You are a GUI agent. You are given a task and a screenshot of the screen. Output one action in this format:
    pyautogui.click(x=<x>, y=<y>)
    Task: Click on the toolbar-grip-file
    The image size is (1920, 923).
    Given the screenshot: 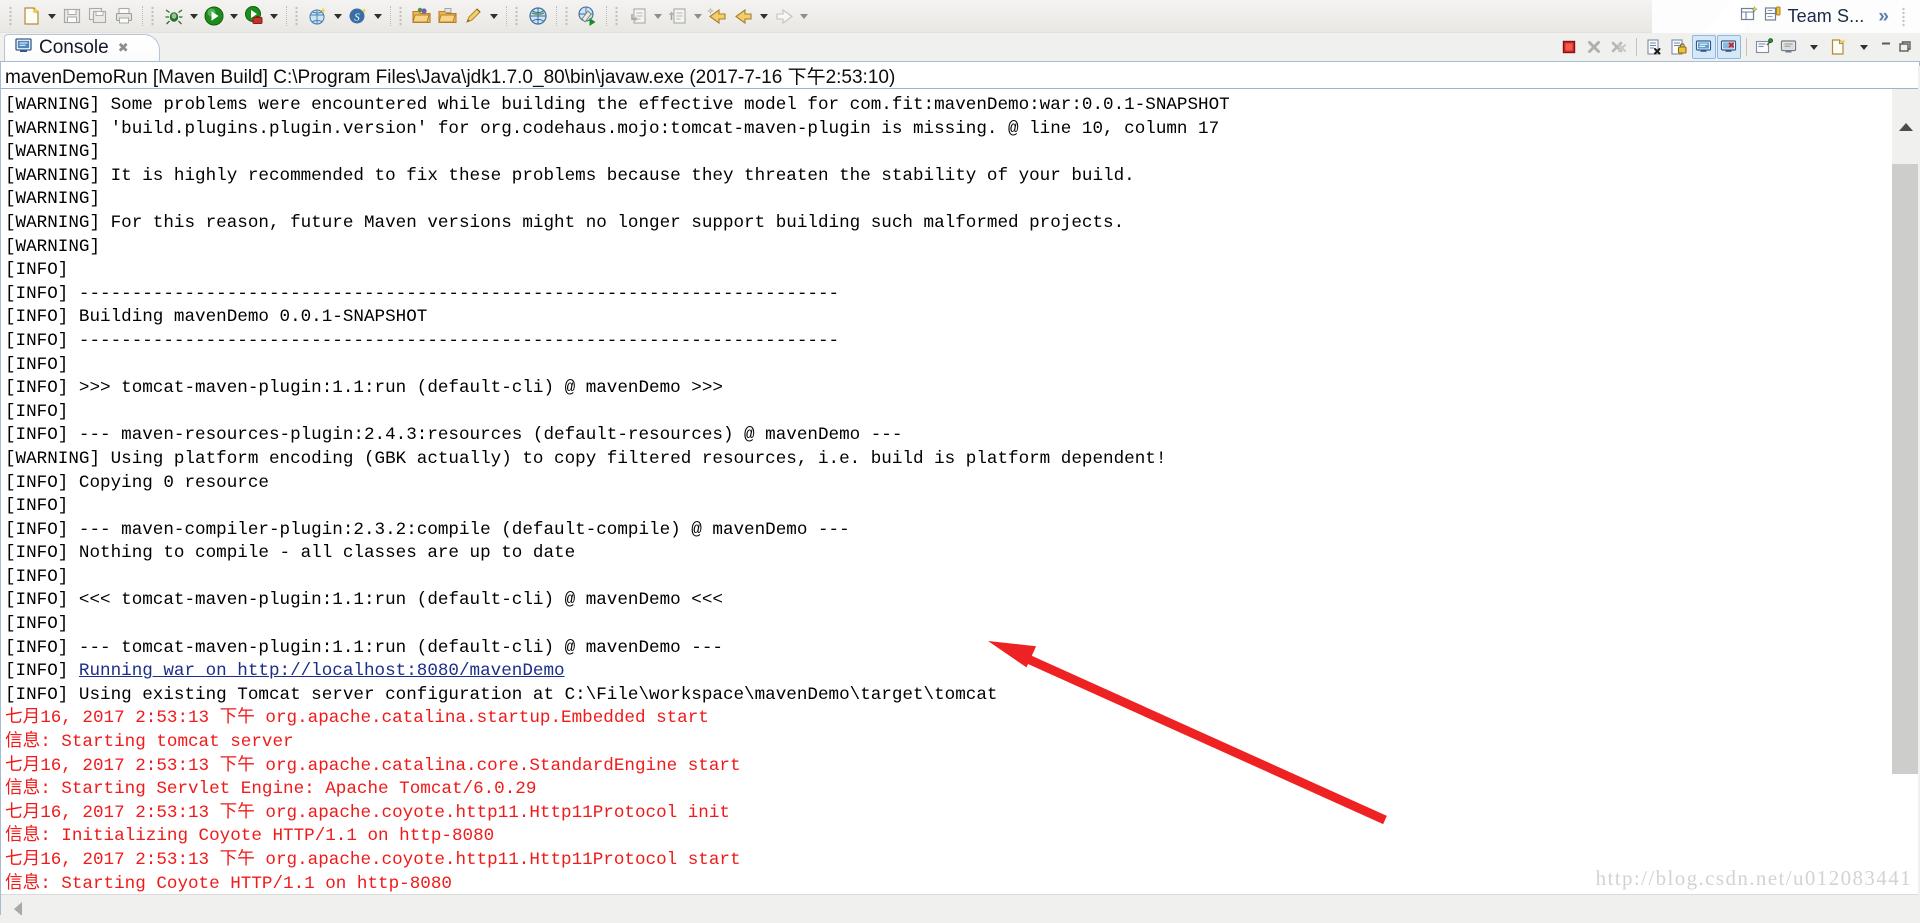 What is the action you would take?
    pyautogui.click(x=11, y=16)
    